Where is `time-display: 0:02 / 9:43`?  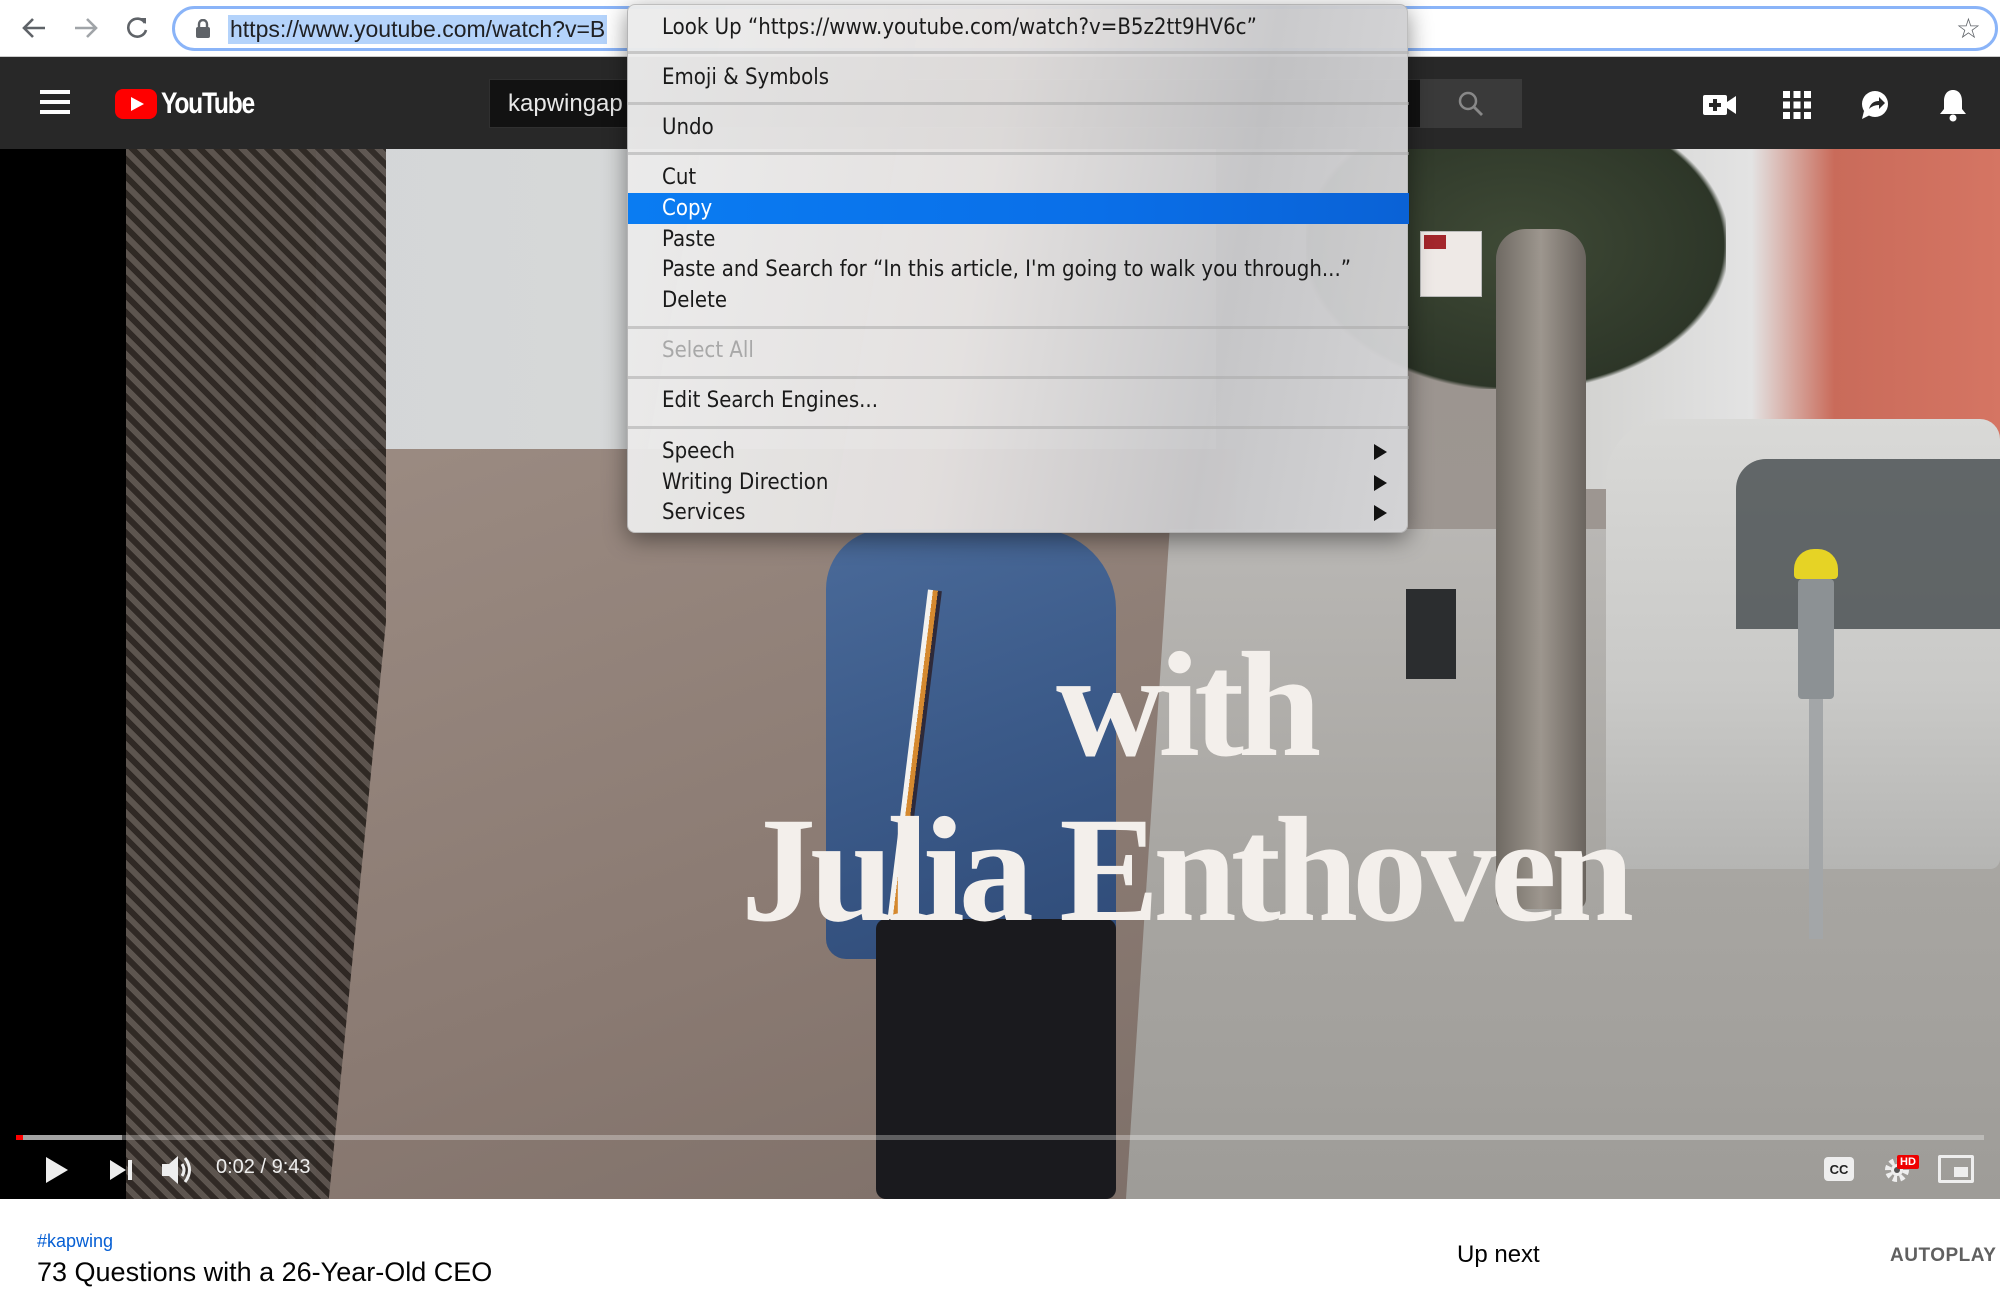
time-display: 0:02 / 9:43 is located at coordinates (263, 1167).